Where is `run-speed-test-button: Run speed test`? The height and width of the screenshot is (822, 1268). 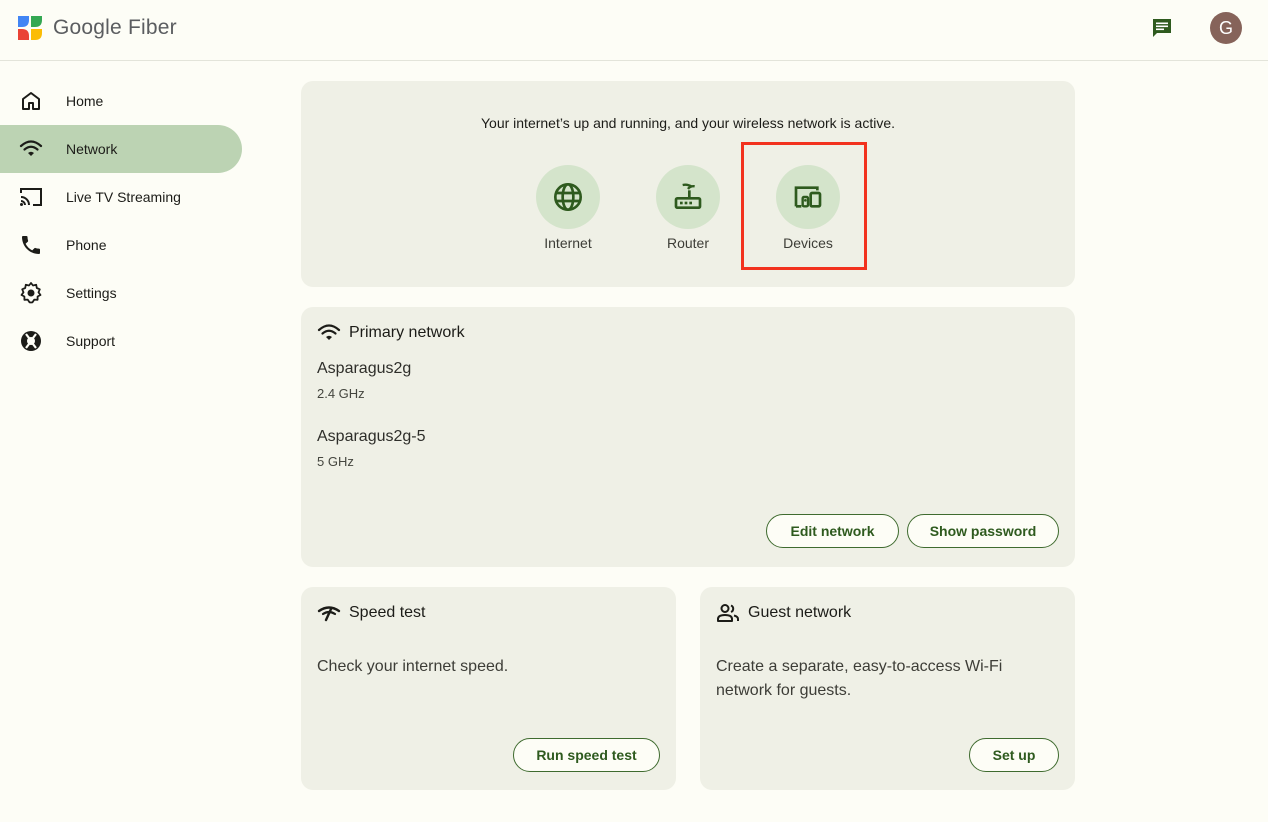
run-speed-test-button: Run speed test is located at coordinates (586, 755).